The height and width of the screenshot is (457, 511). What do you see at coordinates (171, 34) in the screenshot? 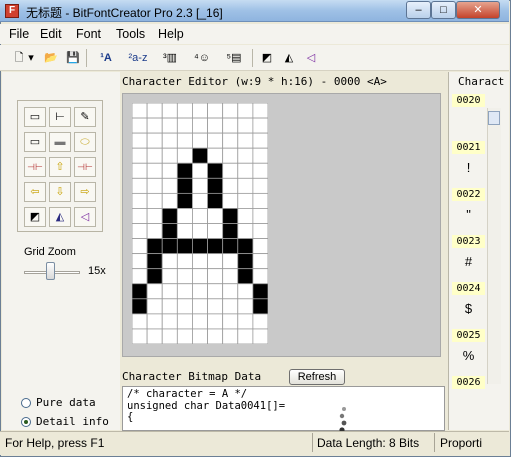
I see `menu-help: Help` at bounding box center [171, 34].